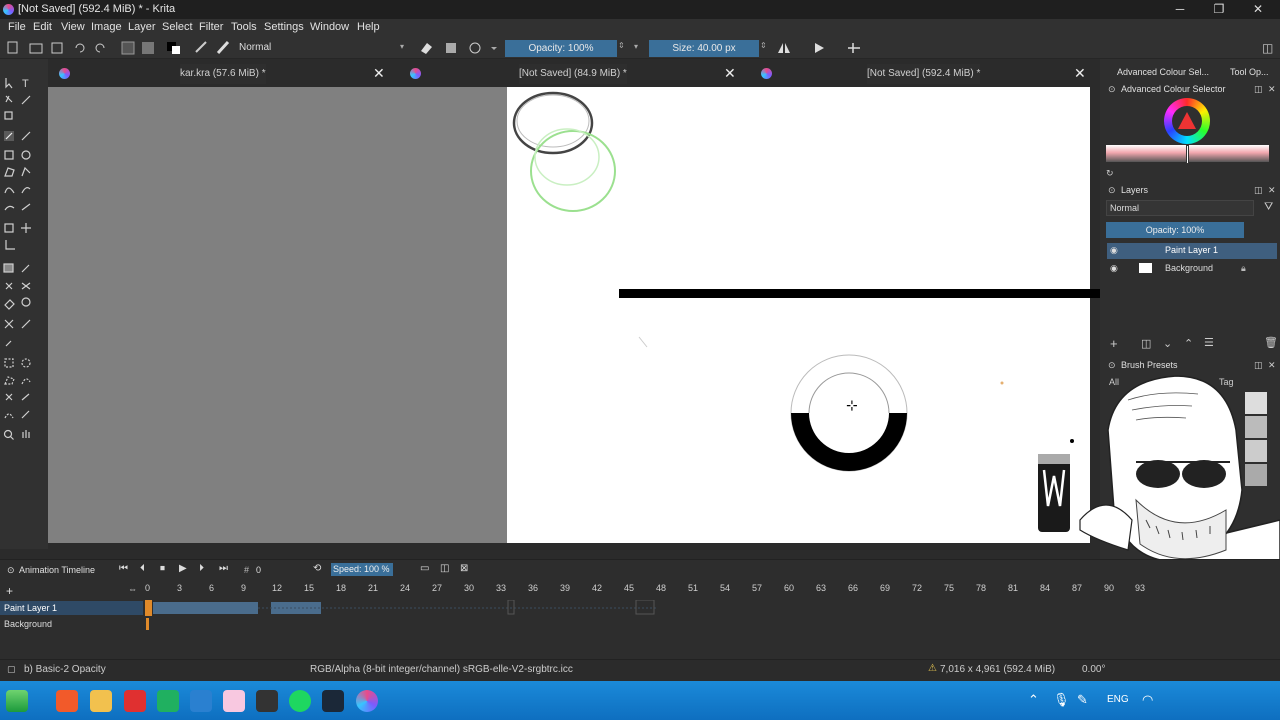  I want to click on layer-name-background: Background, so click(1189, 268).